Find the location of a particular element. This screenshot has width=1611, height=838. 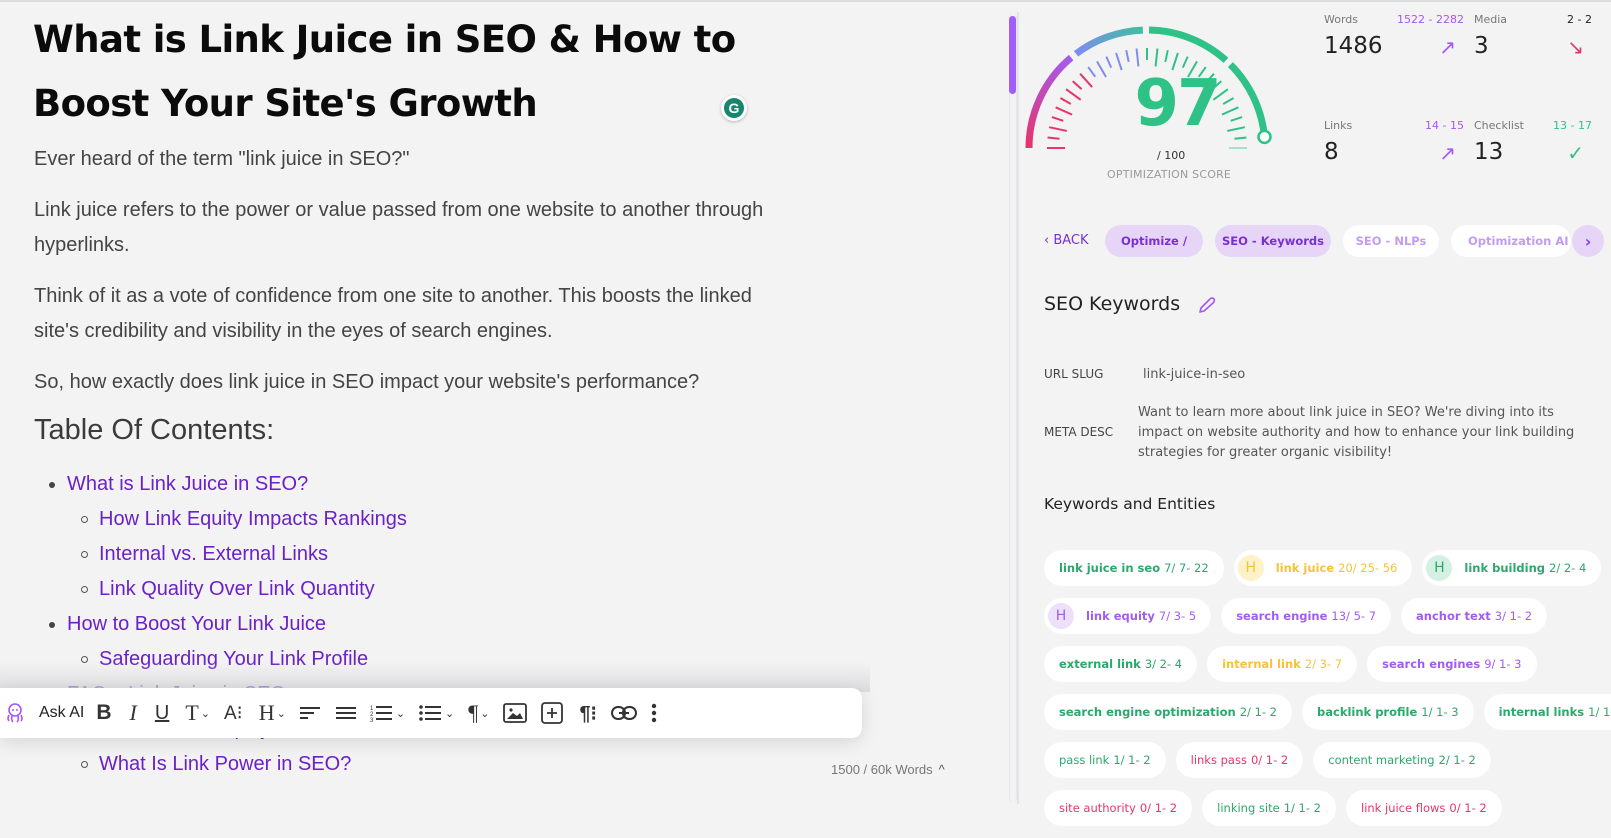

keyword-chip: link juice in seo 7/ 7- 22 is located at coordinates (1134, 568).